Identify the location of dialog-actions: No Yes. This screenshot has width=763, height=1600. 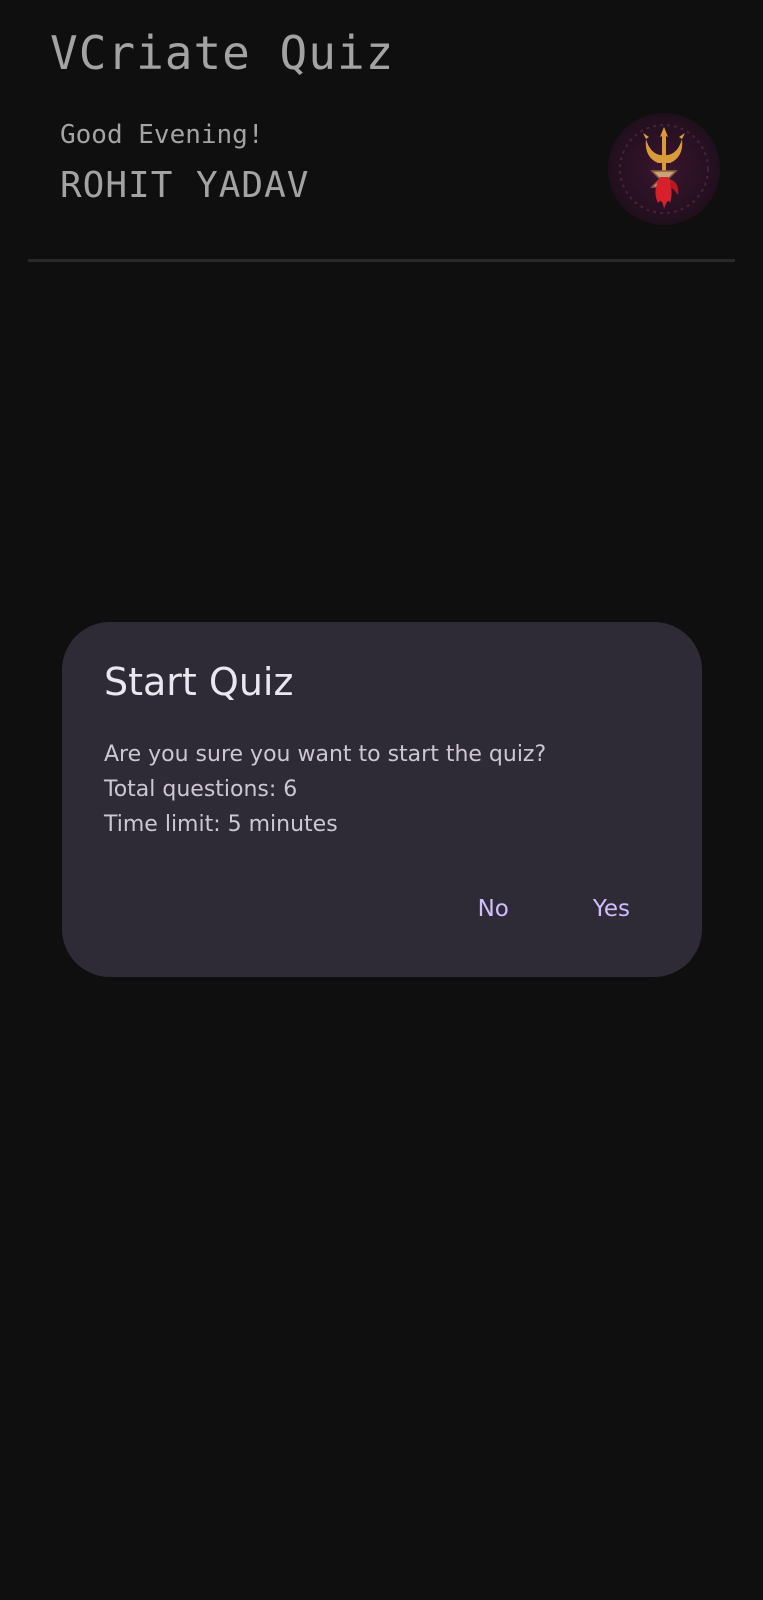
(554, 909).